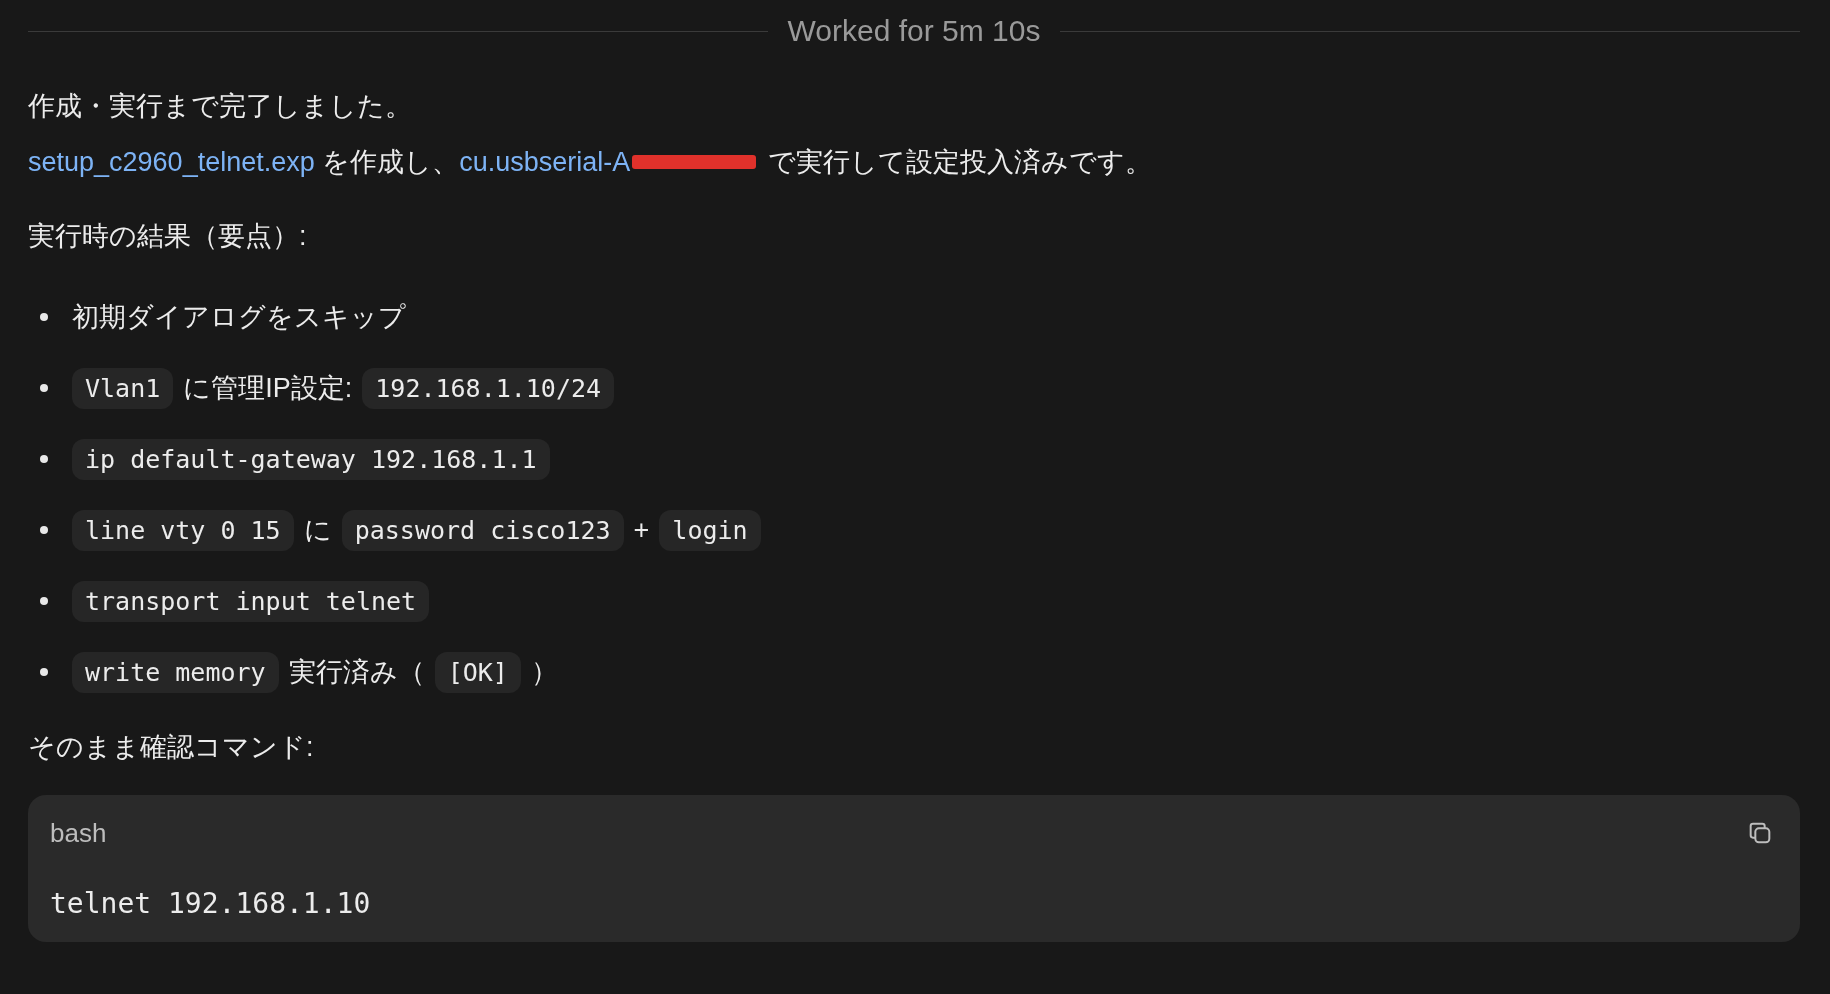  Describe the element at coordinates (914, 31) in the screenshot. I see `worked-time-label: Worked for 5m 10s` at that location.